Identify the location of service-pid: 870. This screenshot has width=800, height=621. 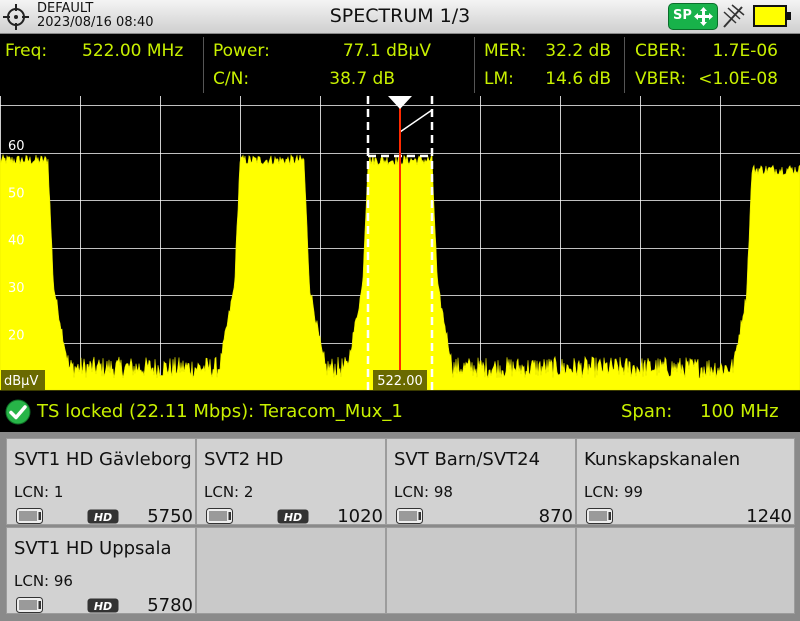
(555, 516).